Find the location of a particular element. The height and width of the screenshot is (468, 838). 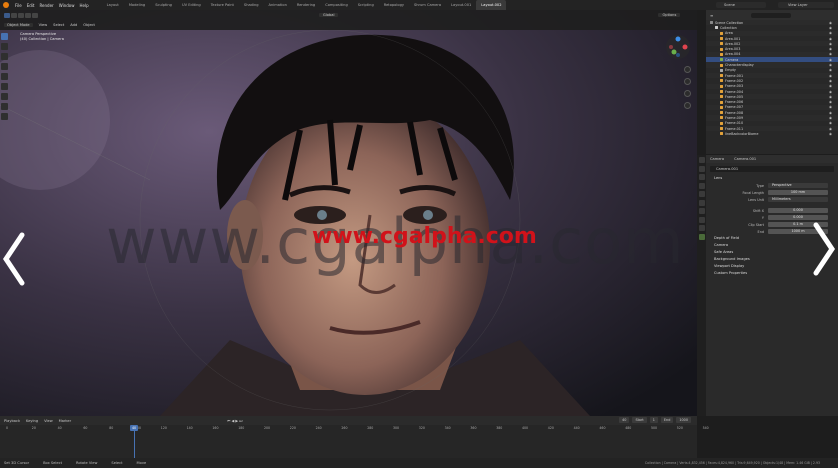

invert-mode-icon is located at coordinates (28, 15).